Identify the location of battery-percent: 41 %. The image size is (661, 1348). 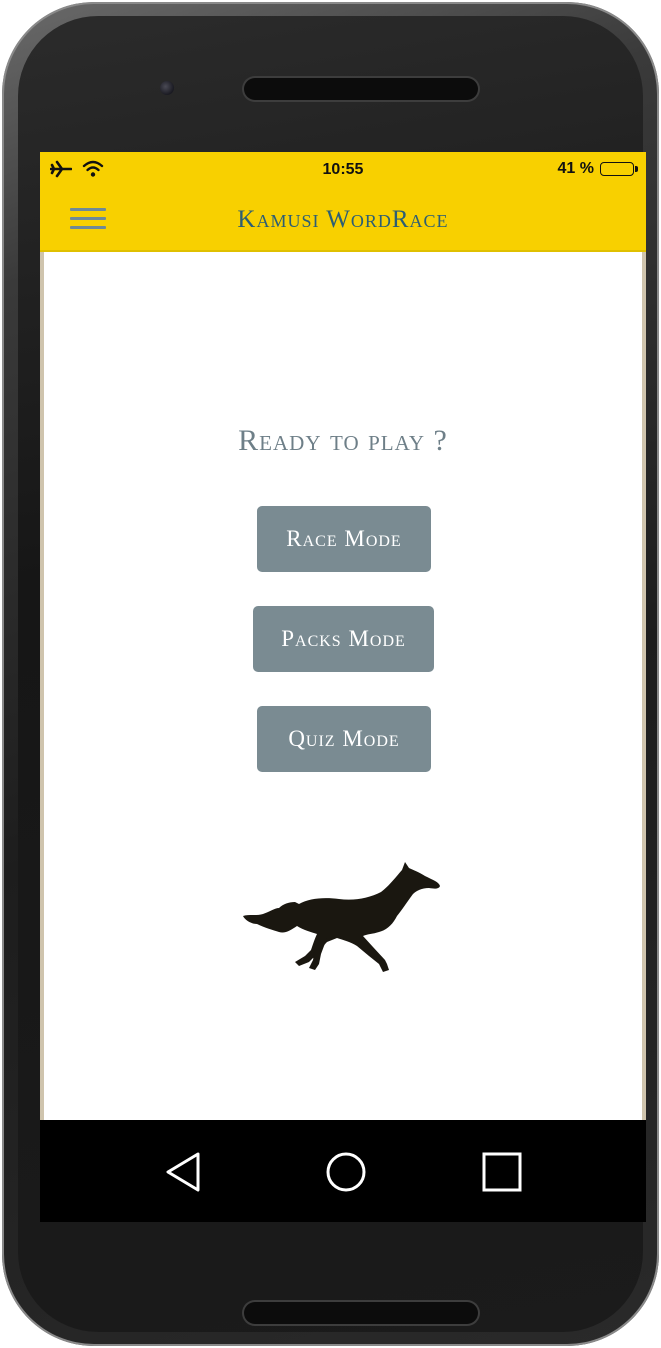
(575, 168).